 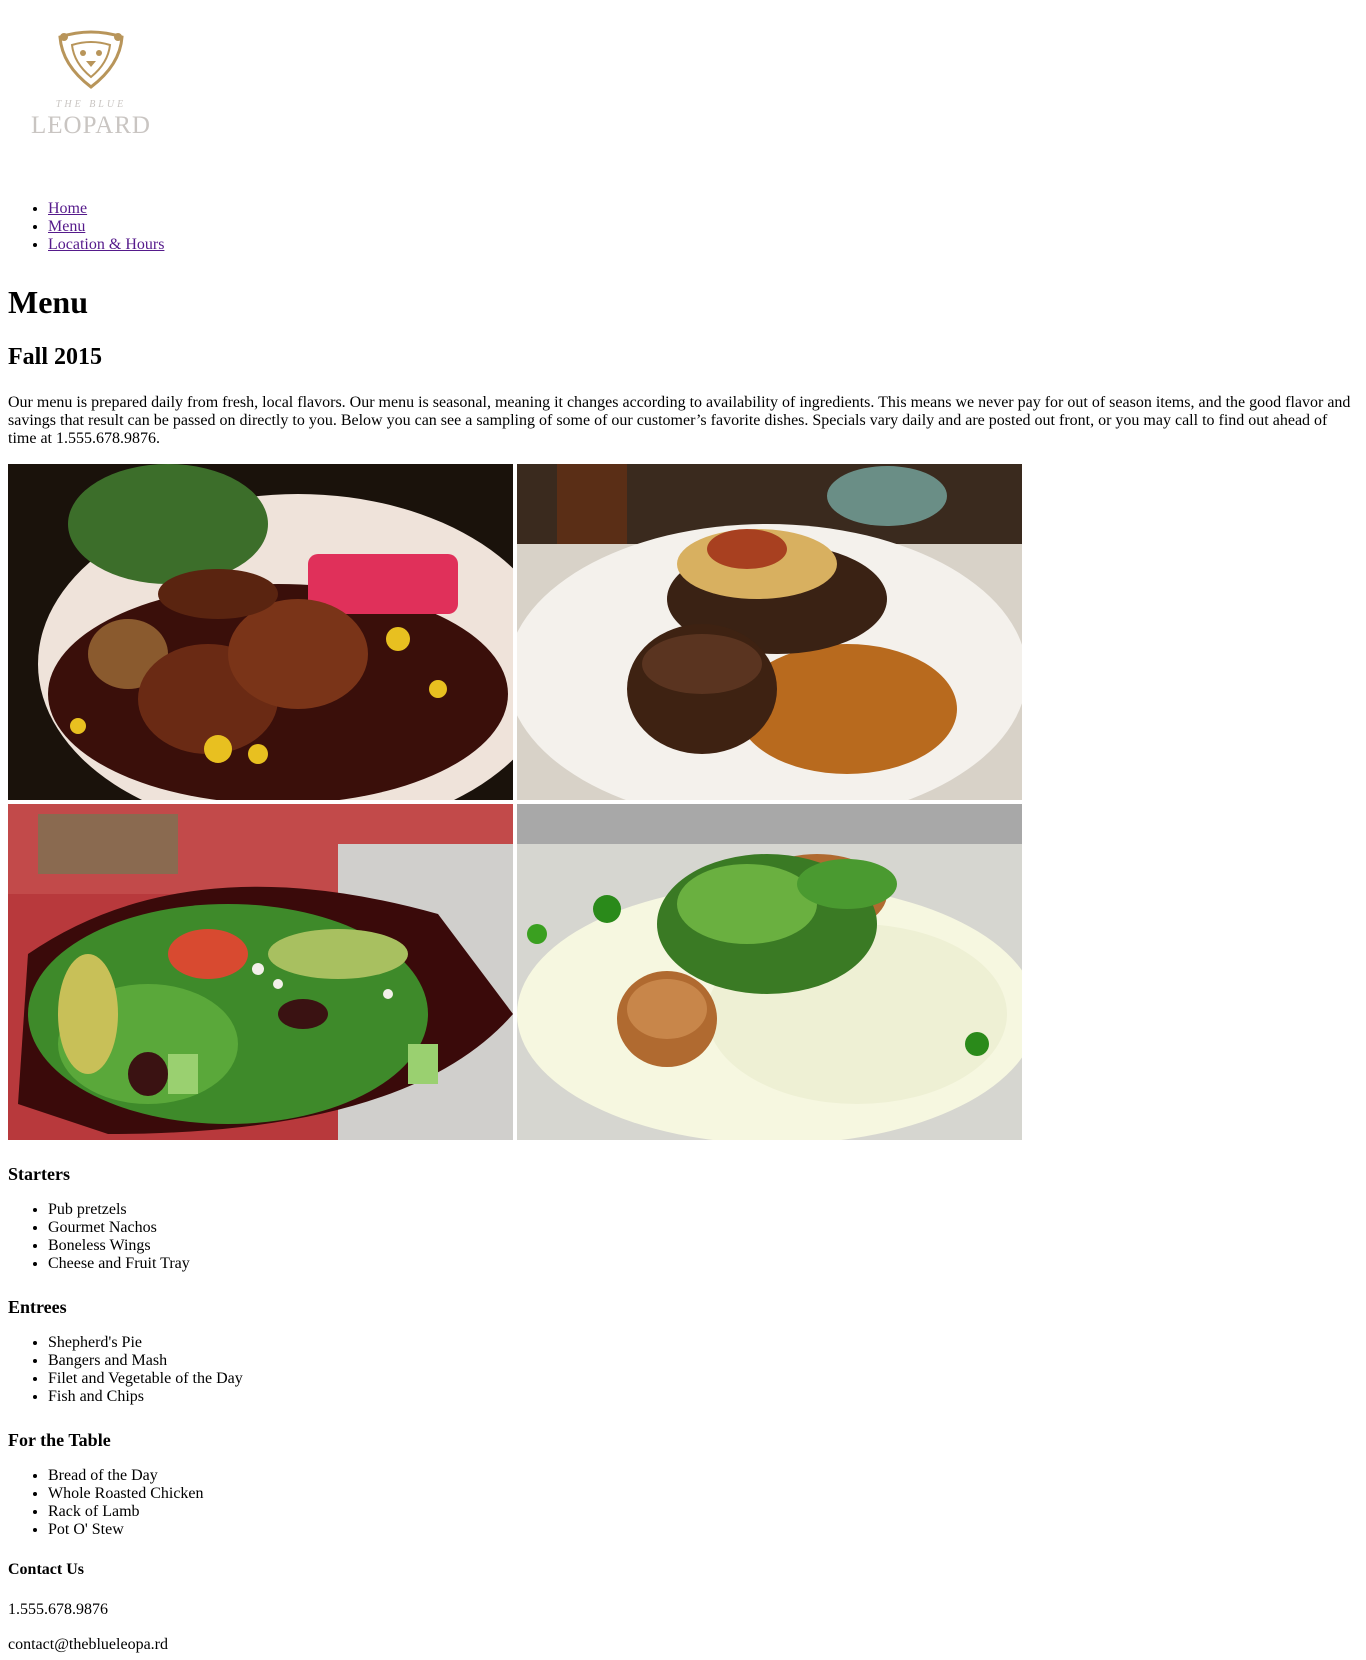 I want to click on list-item: Gourmet Nachos, so click(x=703, y=1228).